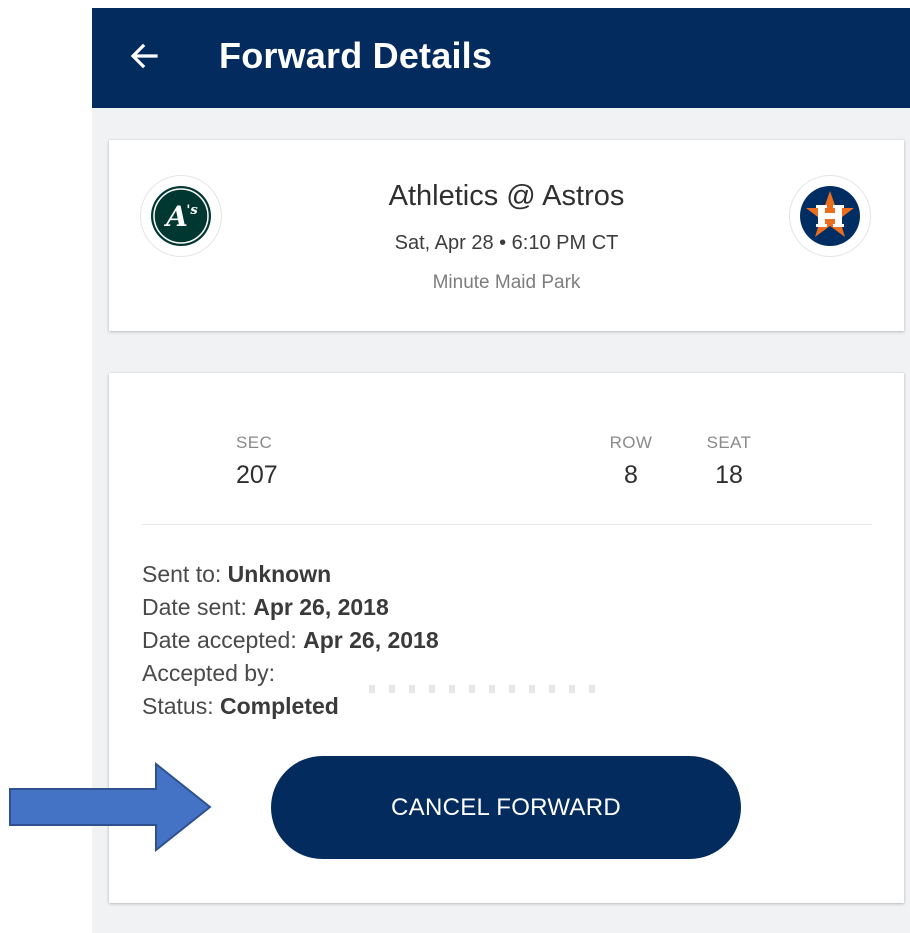 The image size is (910, 933). What do you see at coordinates (506, 243) in the screenshot?
I see `game-datetime: Sat, Apr 28 • 6:10 PM CT` at bounding box center [506, 243].